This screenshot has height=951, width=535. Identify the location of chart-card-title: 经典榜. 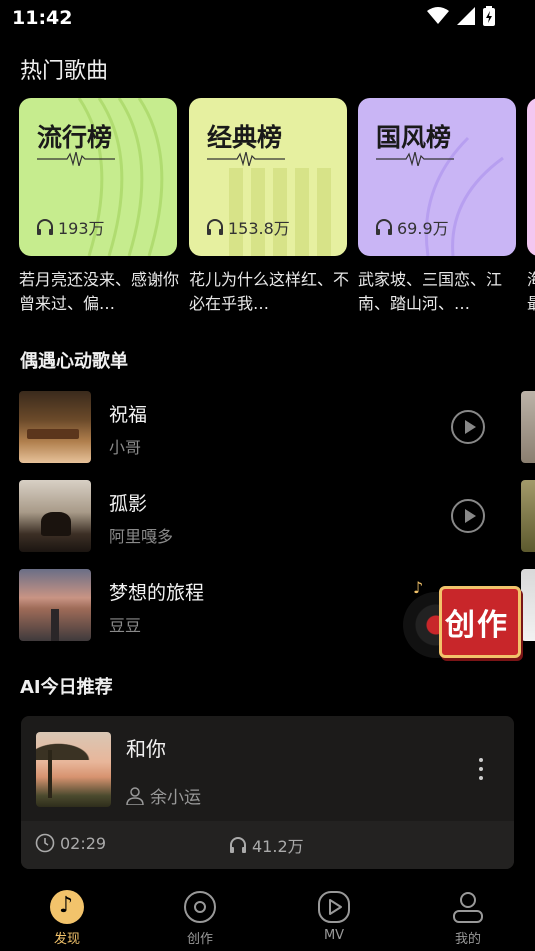
(245, 137).